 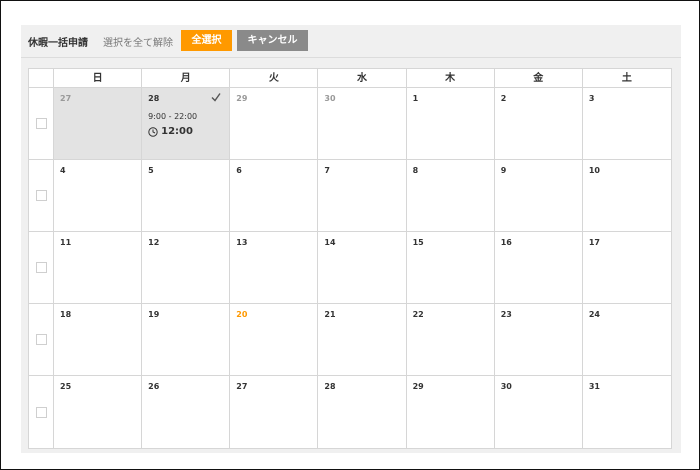 I want to click on day-cell: 19, so click(x=186, y=340).